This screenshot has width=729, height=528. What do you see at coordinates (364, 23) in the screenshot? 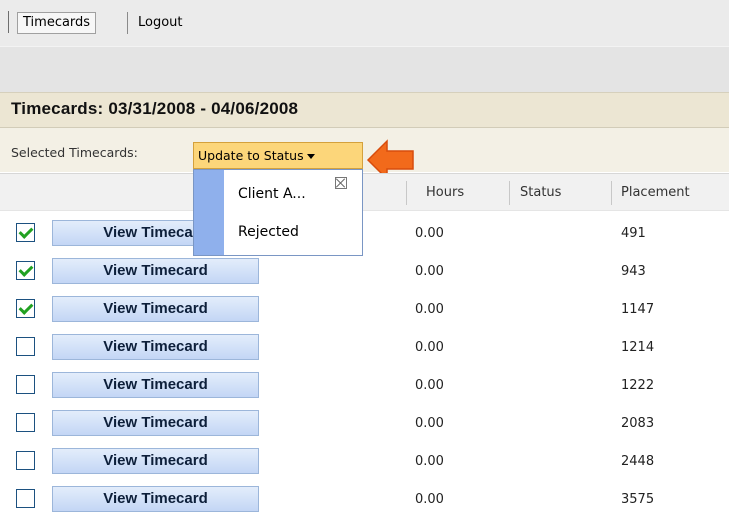
I see `top-navigation: Timecards Logout` at bounding box center [364, 23].